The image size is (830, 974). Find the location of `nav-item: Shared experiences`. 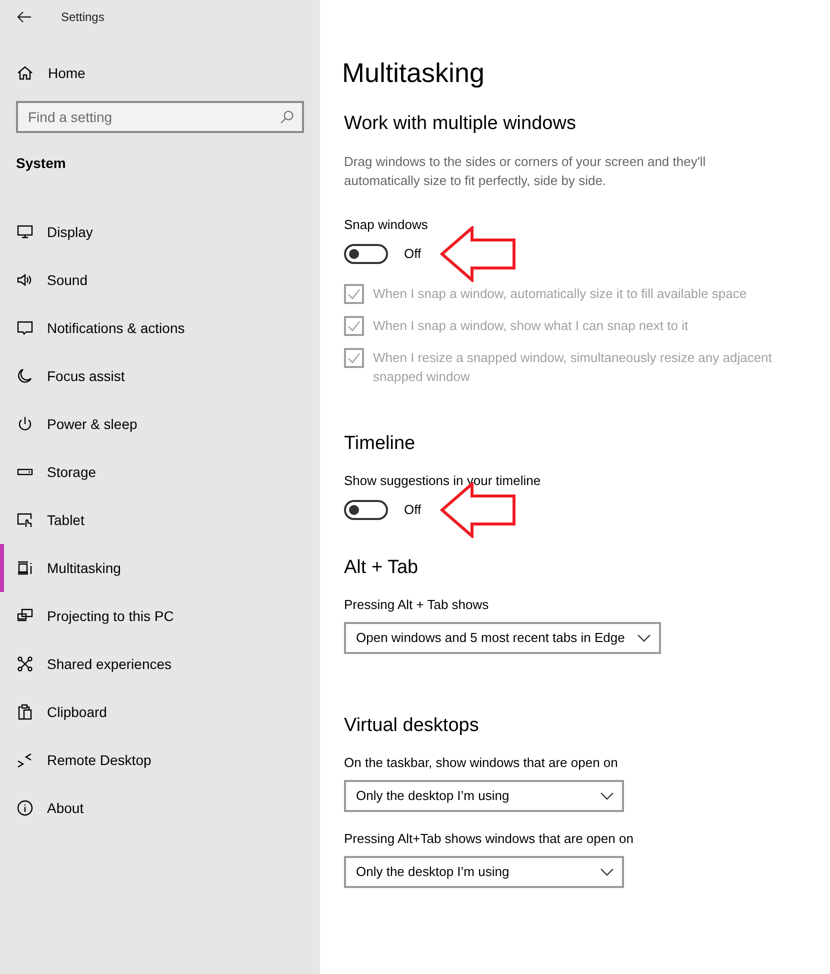

nav-item: Shared experiences is located at coordinates (160, 664).